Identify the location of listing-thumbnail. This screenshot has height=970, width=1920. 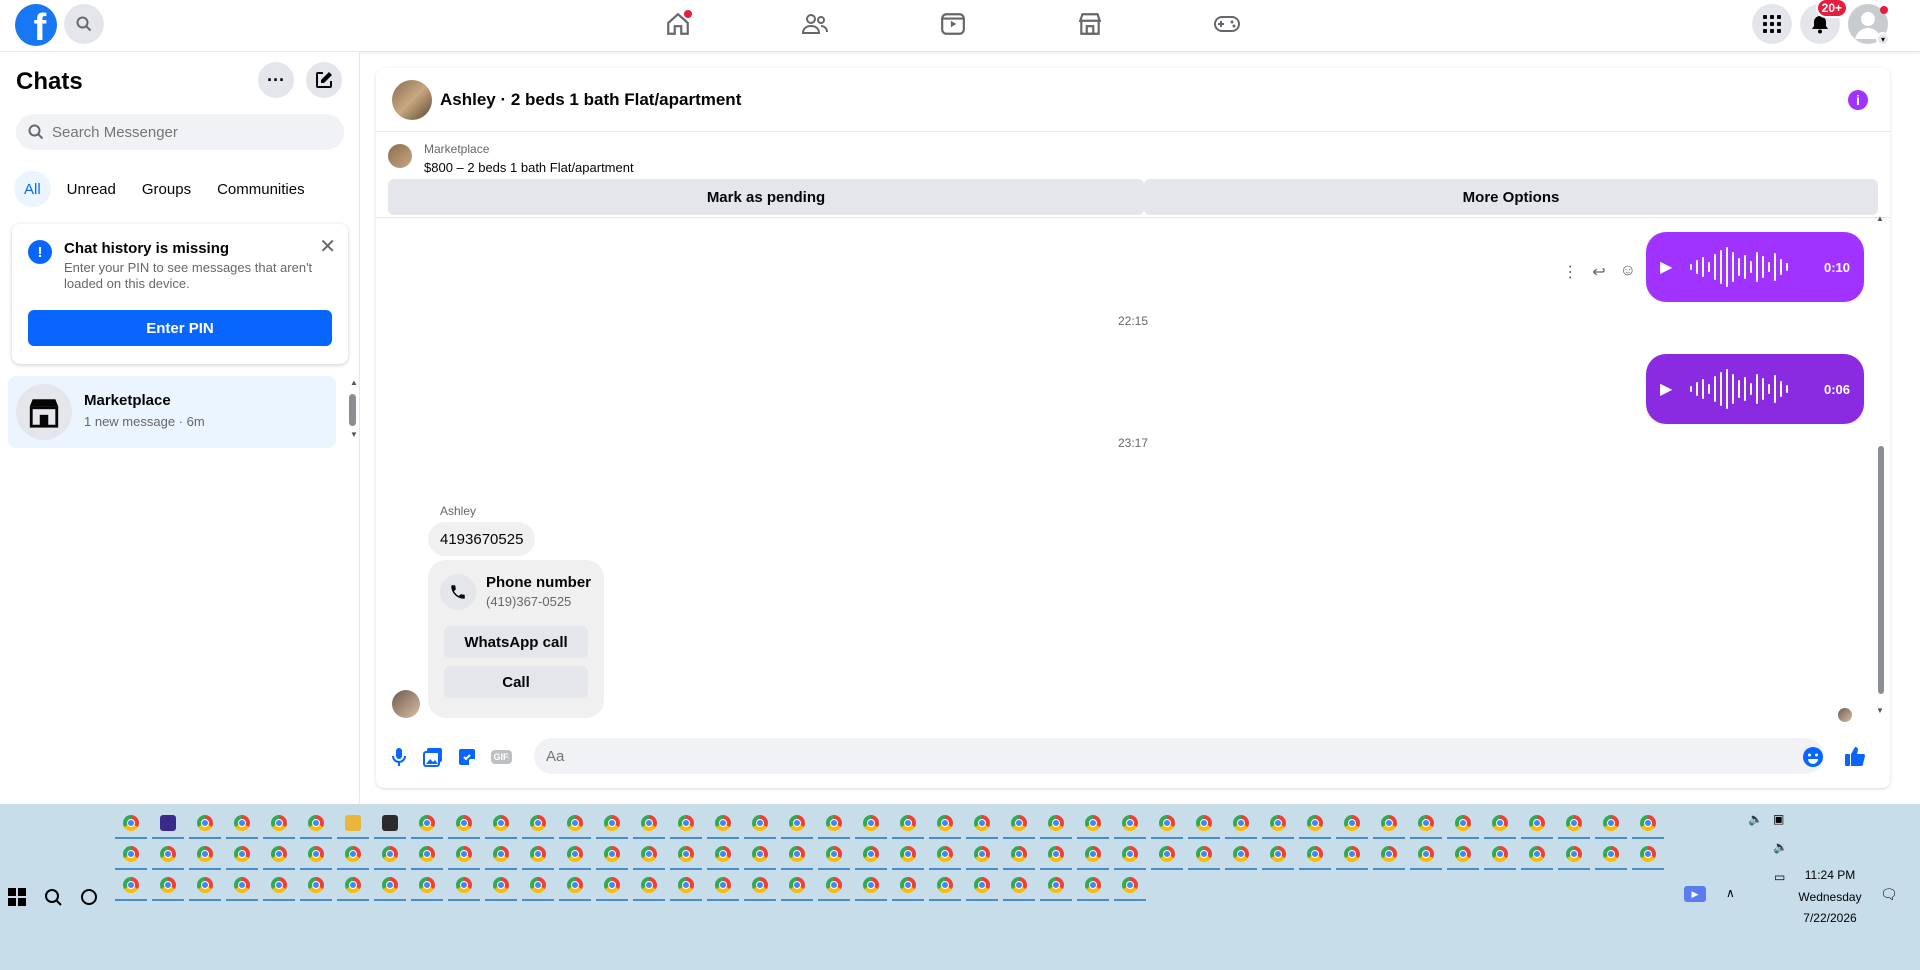
(400, 156).